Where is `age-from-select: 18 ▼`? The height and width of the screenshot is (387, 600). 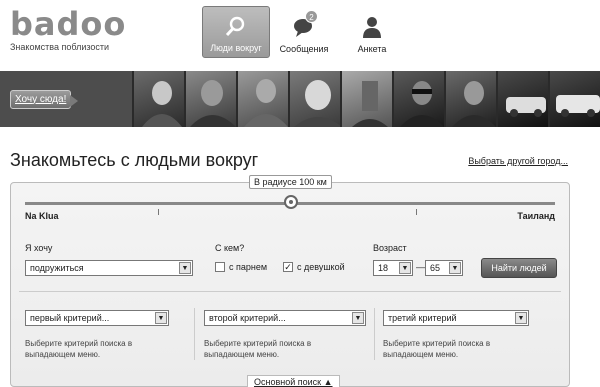
age-from-select: 18 ▼ is located at coordinates (393, 268).